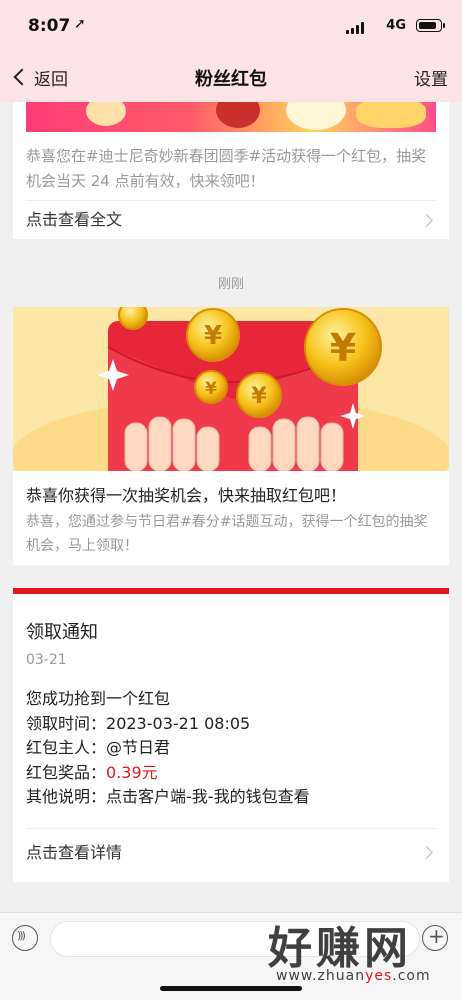 The width and height of the screenshot is (462, 1000). What do you see at coordinates (66, 772) in the screenshot?
I see `prize-key: 红包奖品：` at bounding box center [66, 772].